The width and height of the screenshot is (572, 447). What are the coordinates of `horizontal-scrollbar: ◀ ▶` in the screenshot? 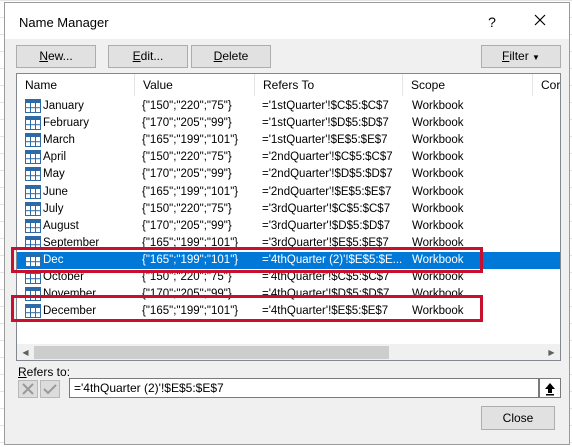 It's located at (288, 352).